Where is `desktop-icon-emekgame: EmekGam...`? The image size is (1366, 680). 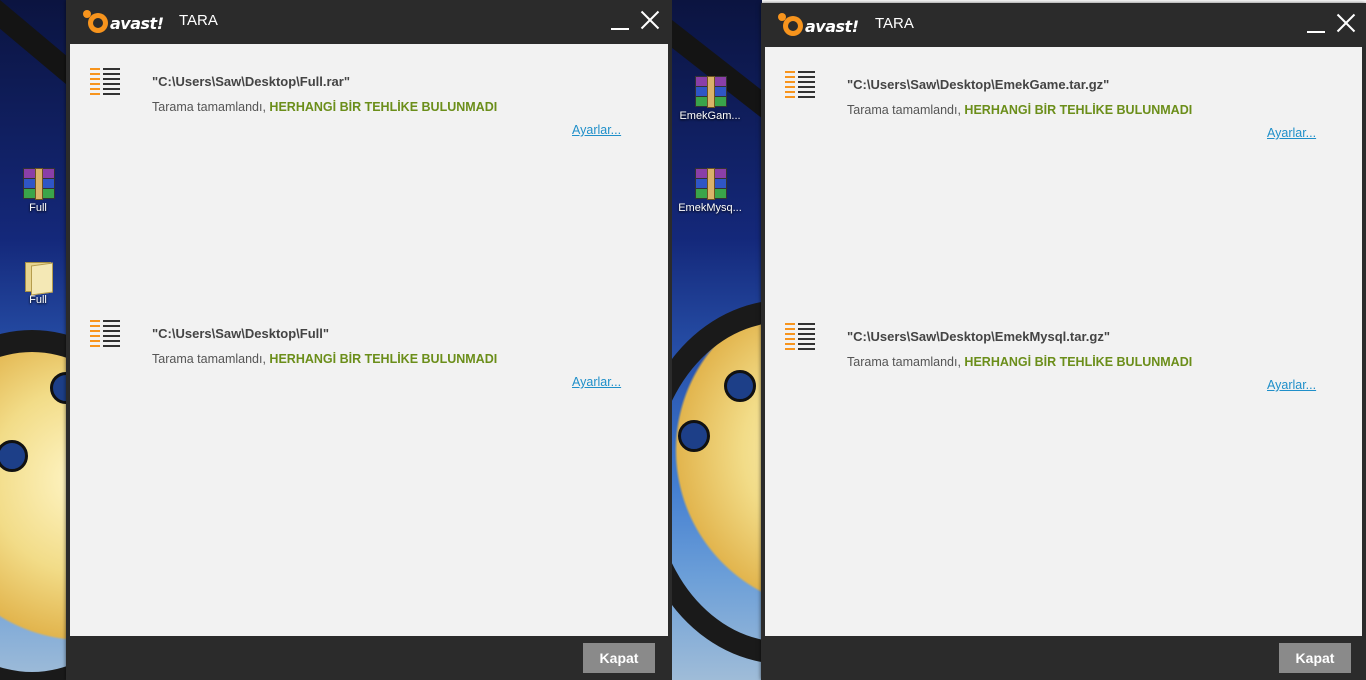
desktop-icon-emekgame: EmekGam... is located at coordinates (710, 99).